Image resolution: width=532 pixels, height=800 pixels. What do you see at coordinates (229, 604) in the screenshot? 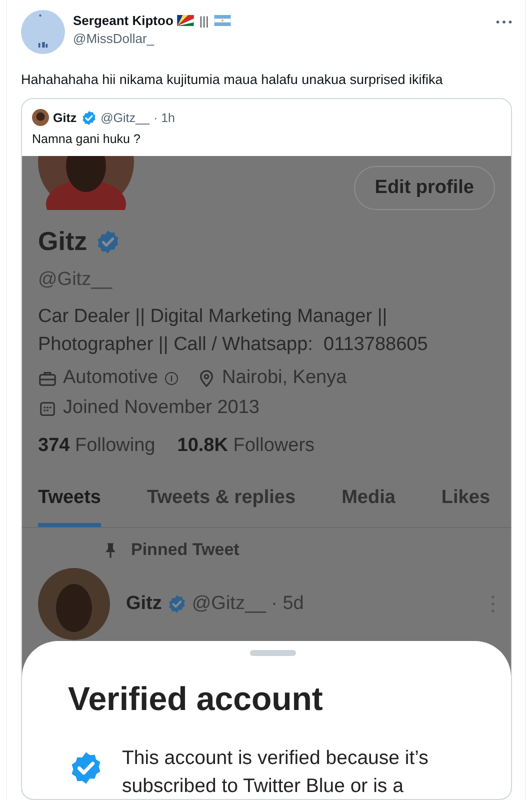
I see `pinned-author-handle: @Gitz__` at bounding box center [229, 604].